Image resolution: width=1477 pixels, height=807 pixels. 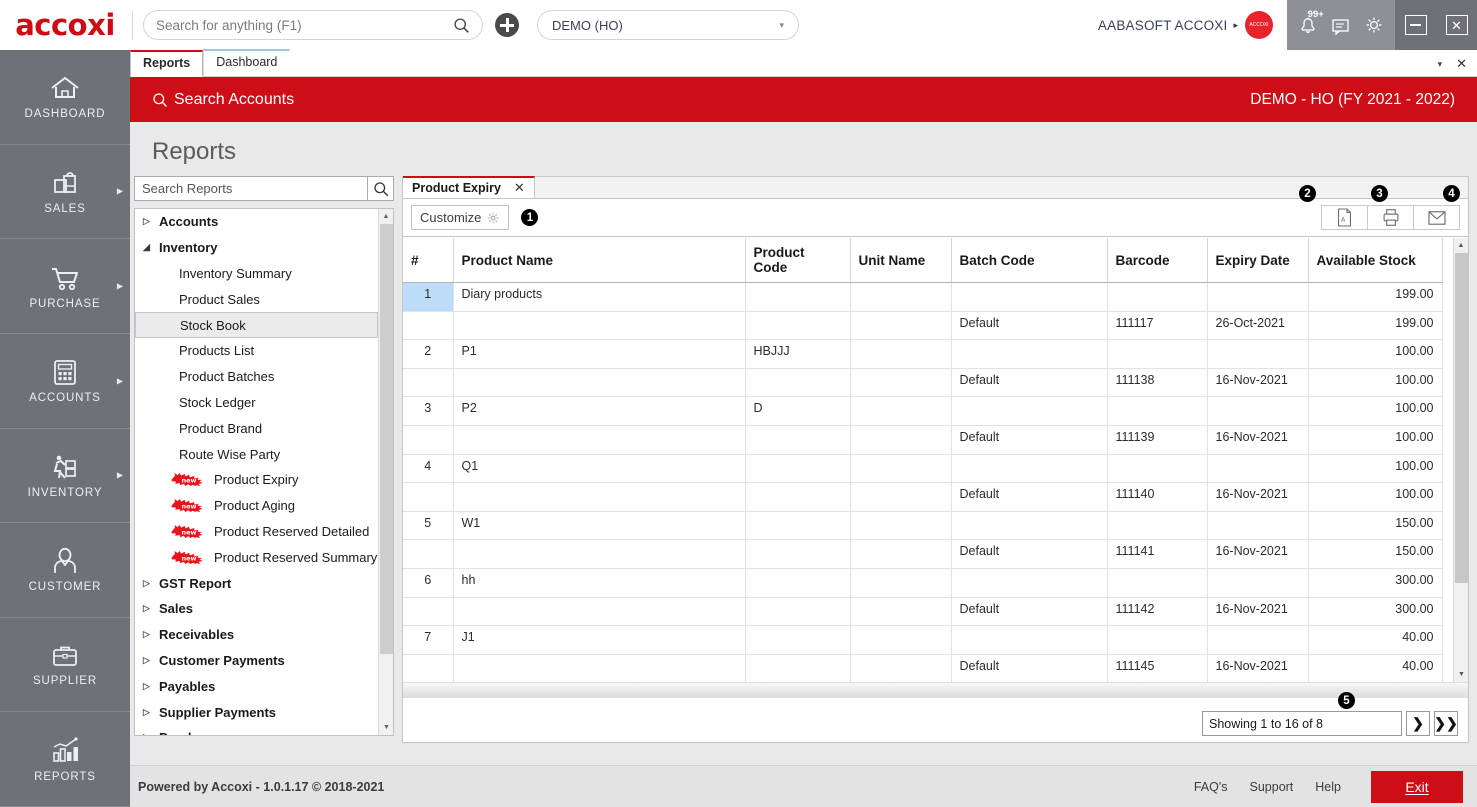 What do you see at coordinates (923, 354) in the screenshot?
I see `table-row: 2 P1 HBJJJ 100.00` at bounding box center [923, 354].